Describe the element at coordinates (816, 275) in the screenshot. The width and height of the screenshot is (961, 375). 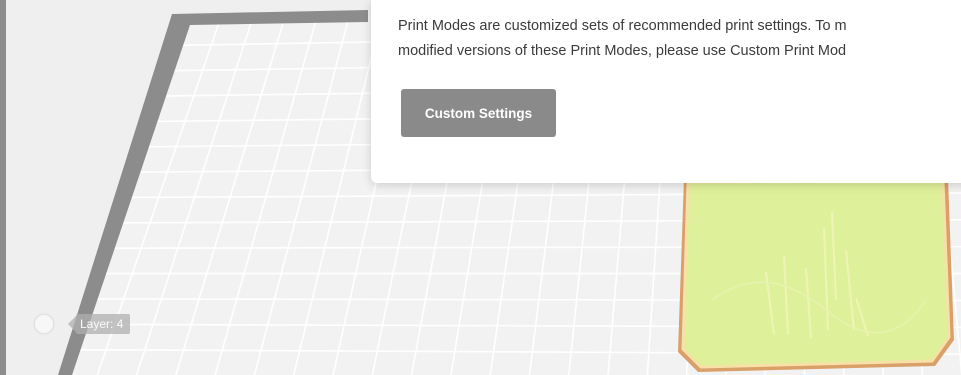
I see `model-layer-preview` at that location.